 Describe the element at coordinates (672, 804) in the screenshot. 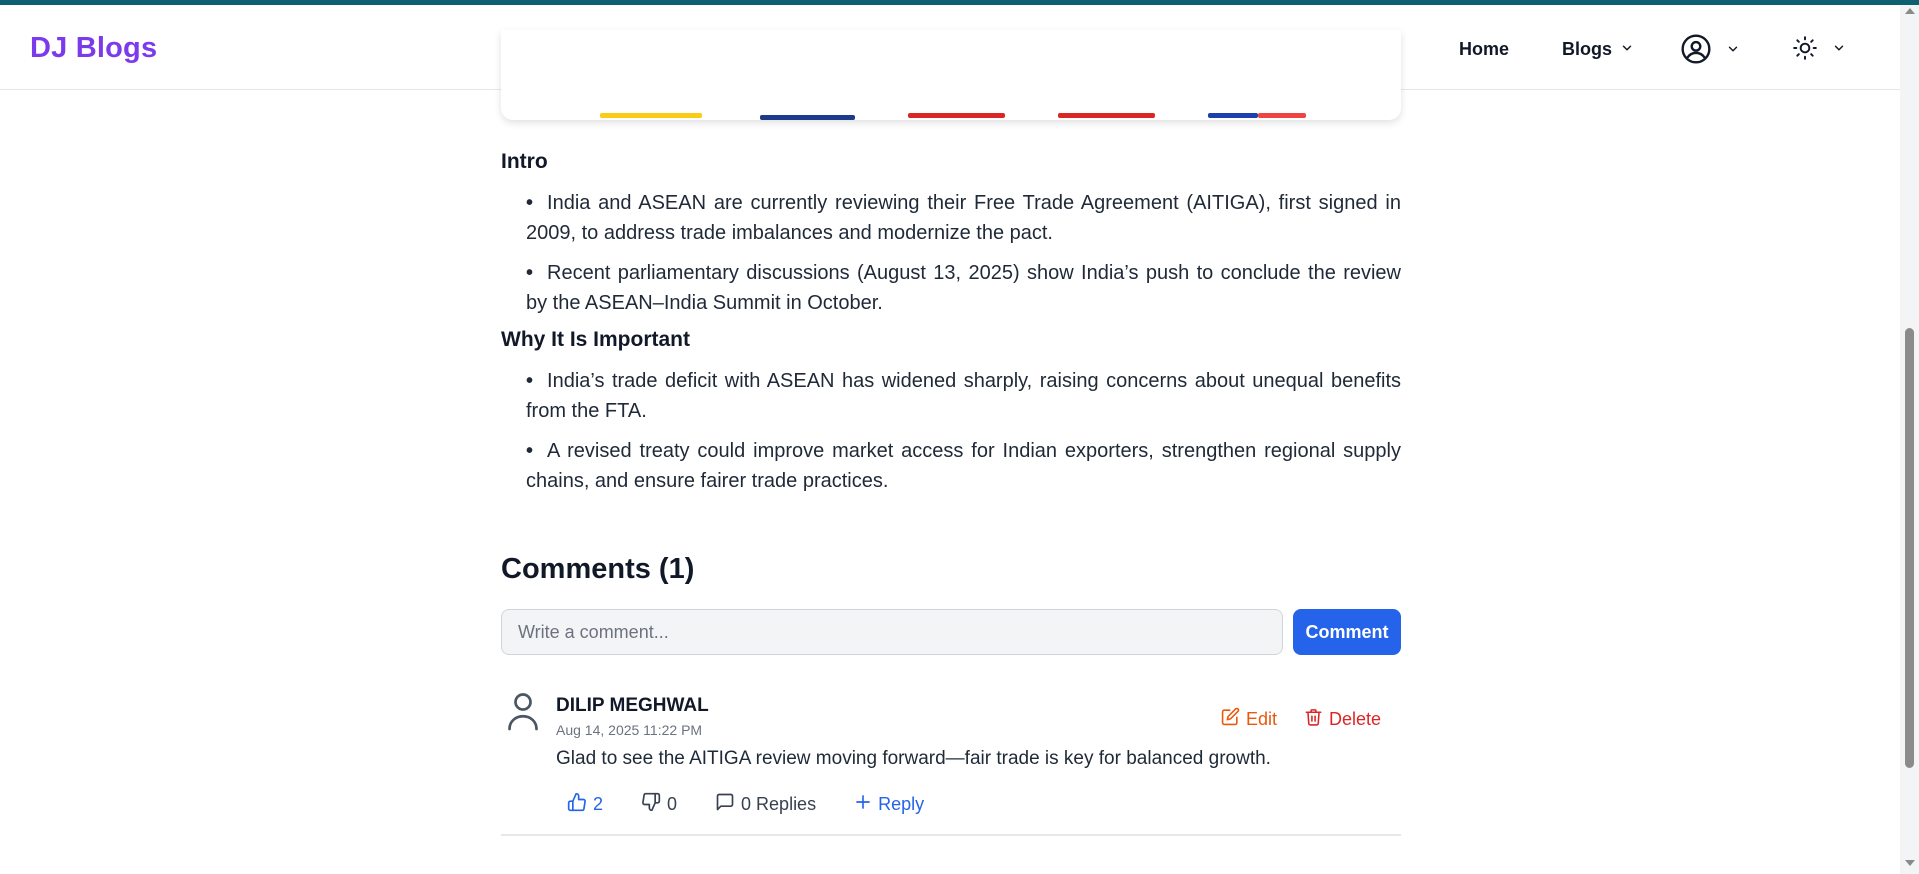

I see `dislike-count: 0` at that location.